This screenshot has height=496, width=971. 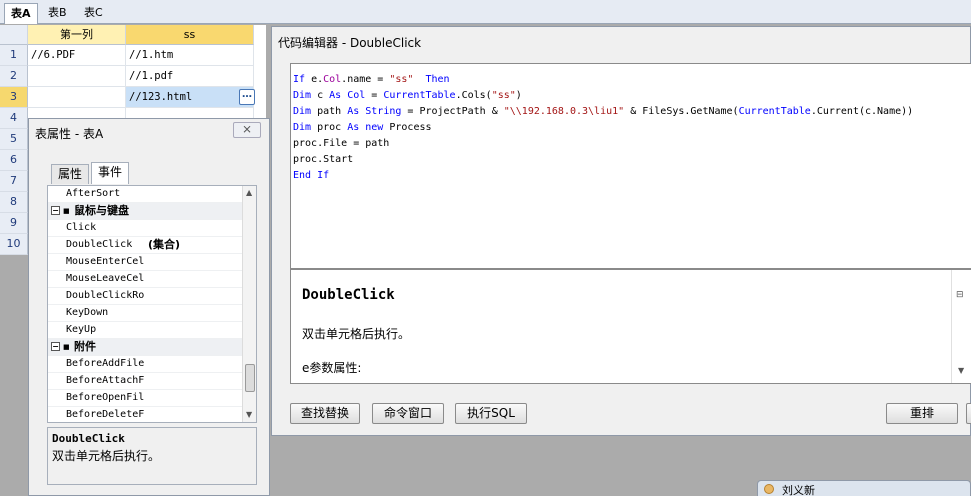 What do you see at coordinates (356, 334) in the screenshot?
I see `help-description: 双击单元格后执行。` at bounding box center [356, 334].